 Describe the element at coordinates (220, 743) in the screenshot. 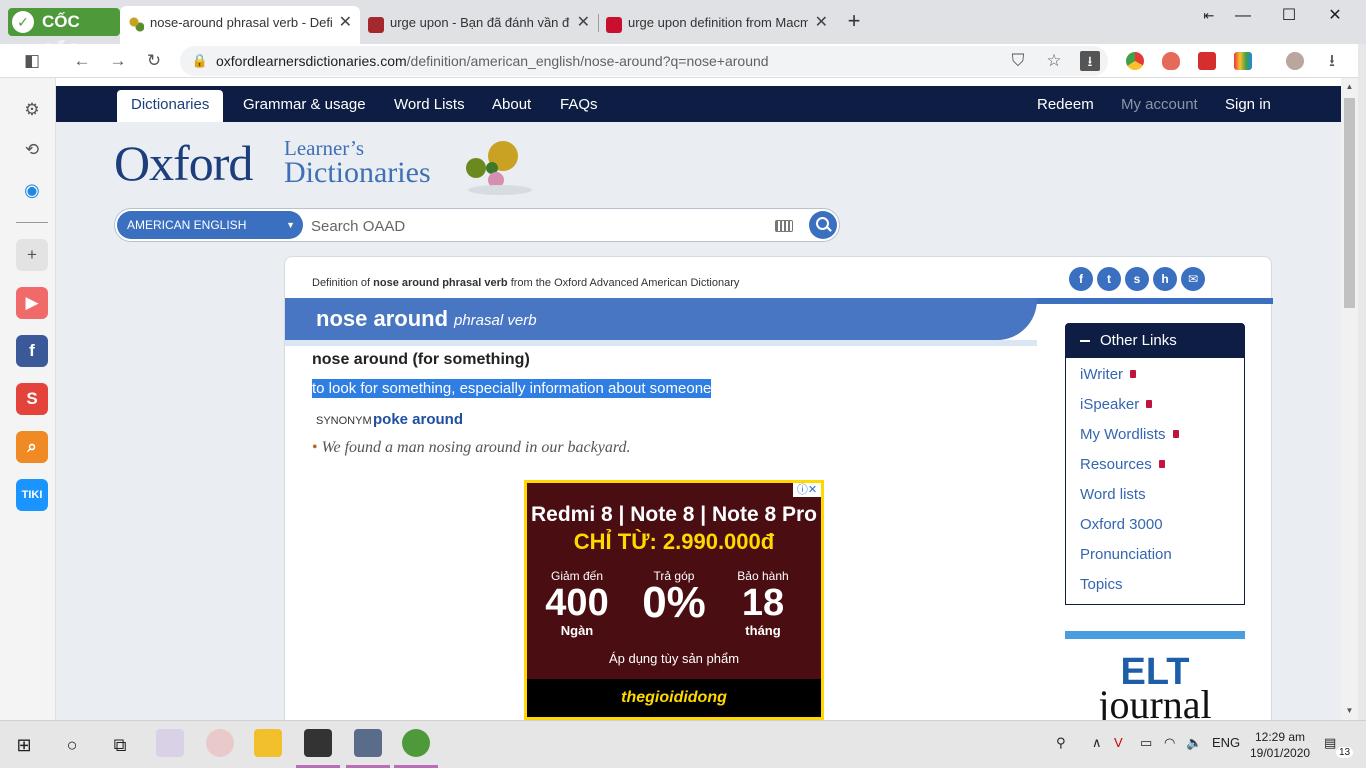

I see `paint-icon` at that location.